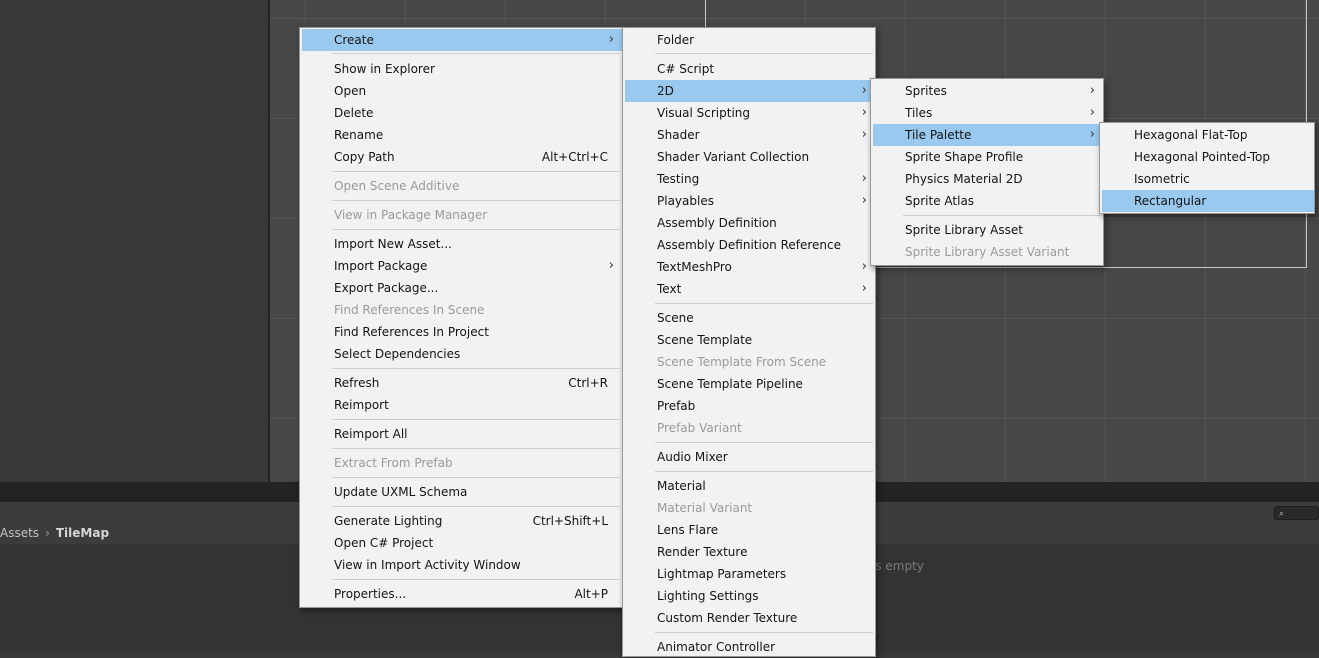 This screenshot has height=658, width=1319. Describe the element at coordinates (350, 91) in the screenshot. I see `menu-item-label: Open` at that location.